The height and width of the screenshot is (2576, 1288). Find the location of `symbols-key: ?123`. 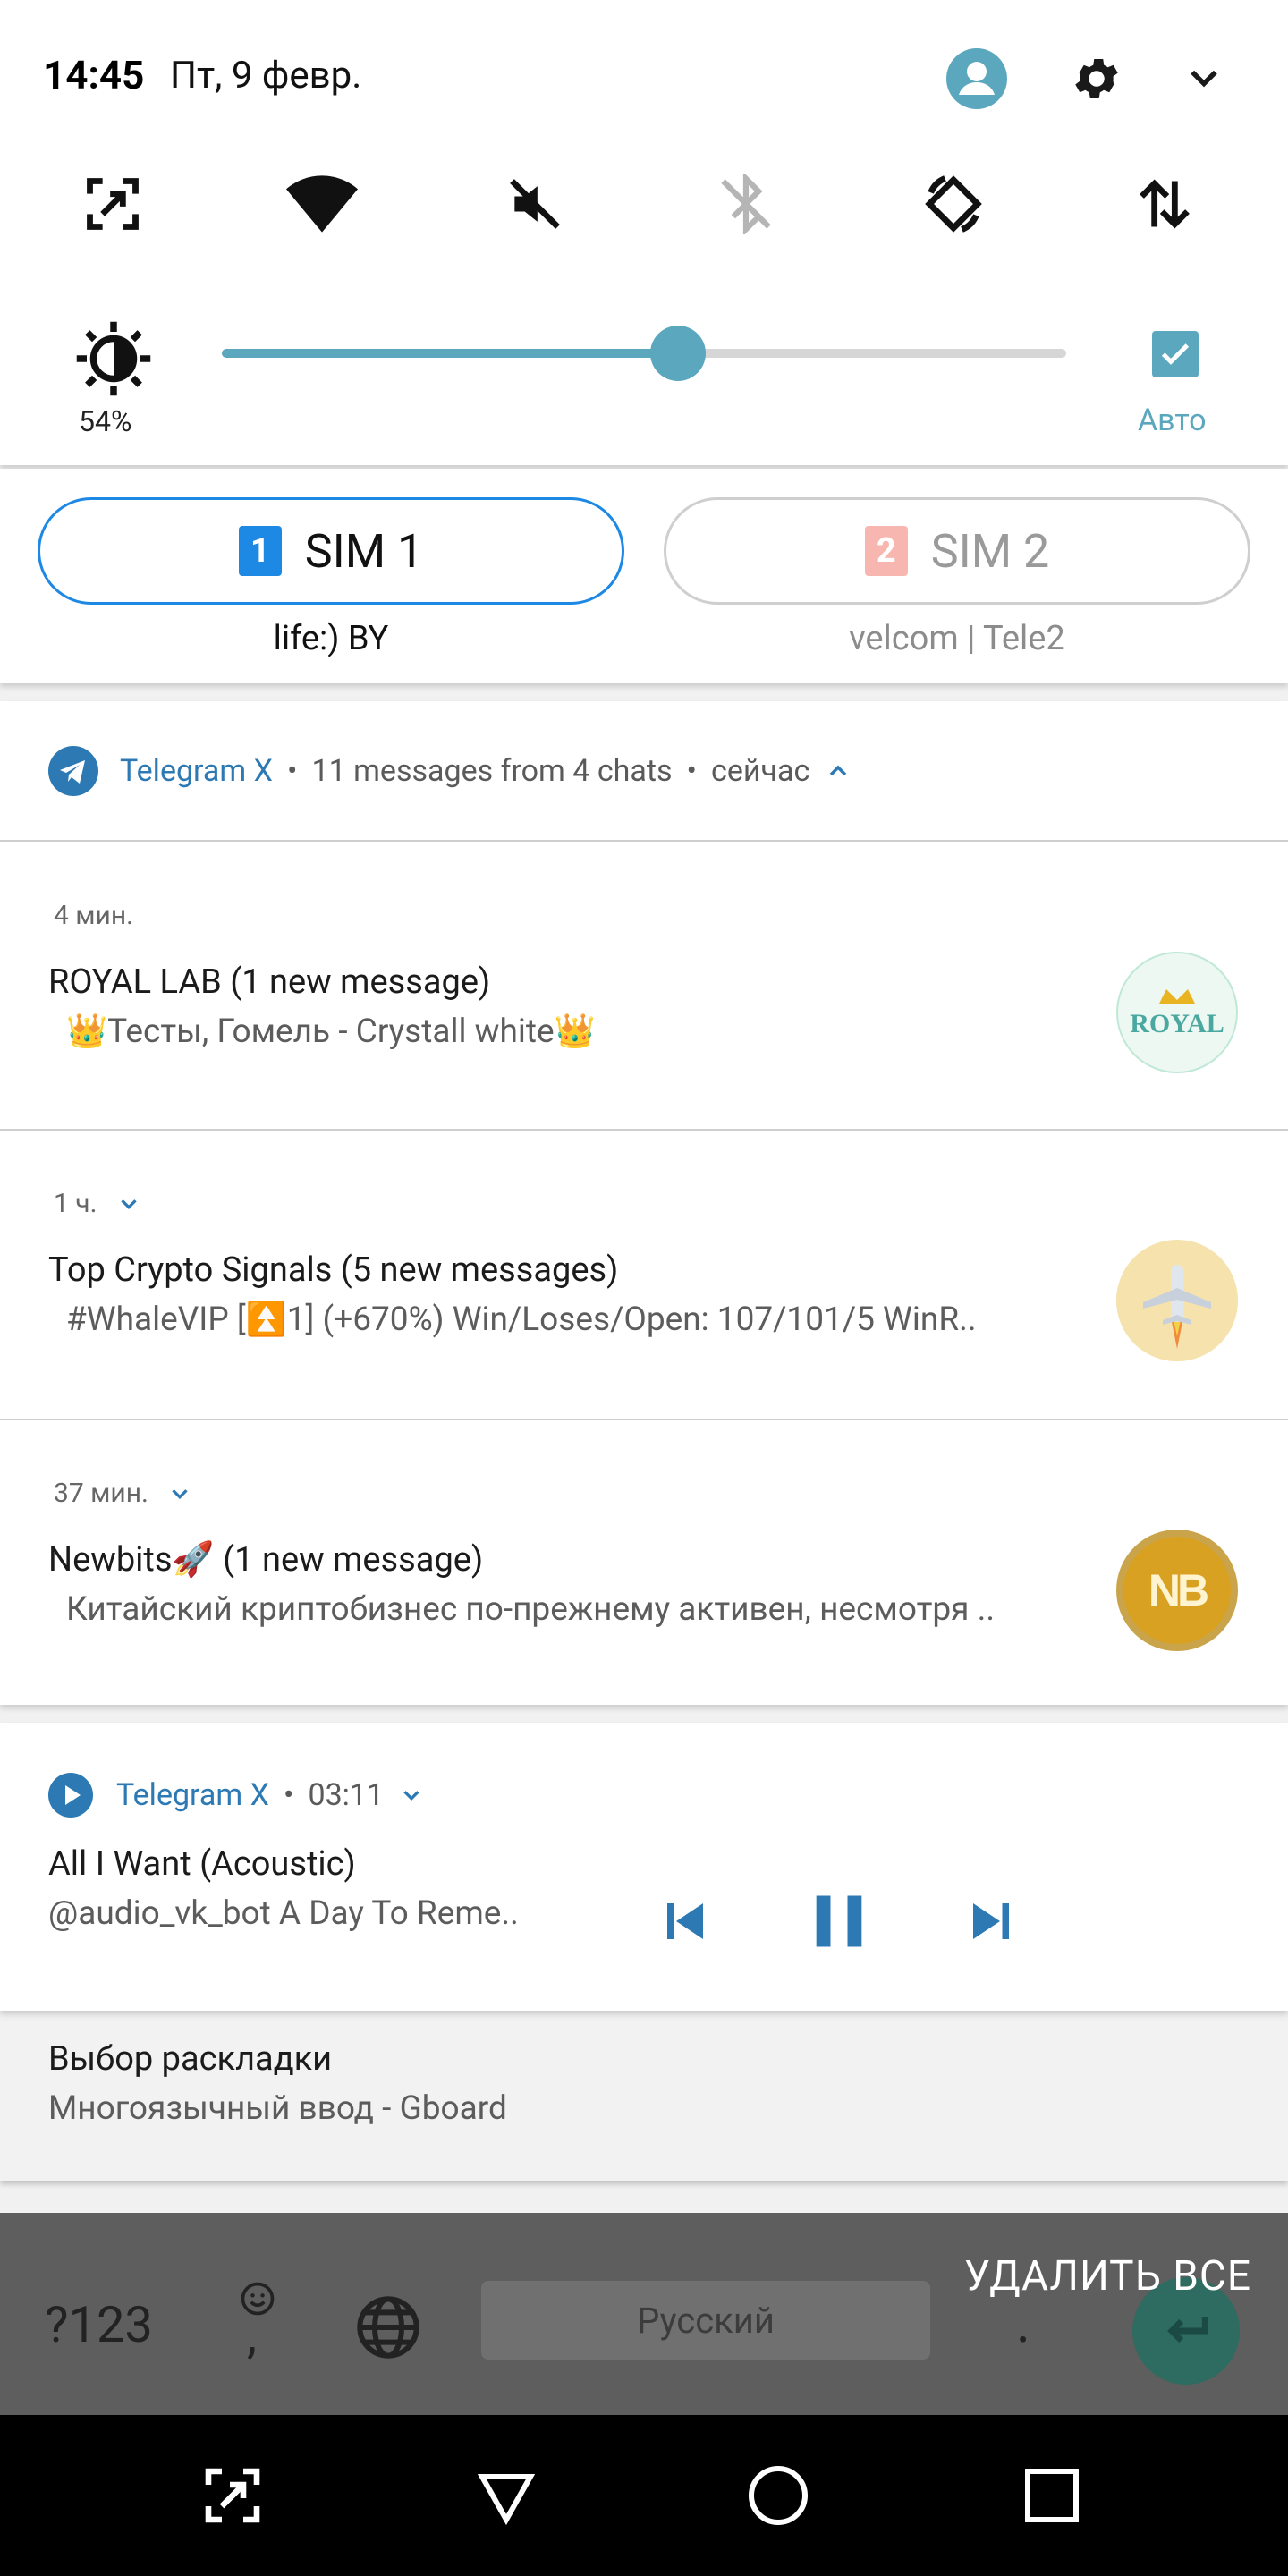

symbols-key: ?123 is located at coordinates (99, 2324).